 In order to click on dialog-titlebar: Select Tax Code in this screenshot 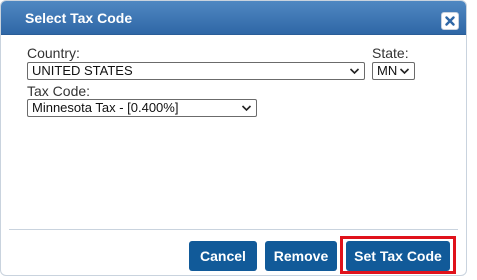, I will do `click(233, 18)`.